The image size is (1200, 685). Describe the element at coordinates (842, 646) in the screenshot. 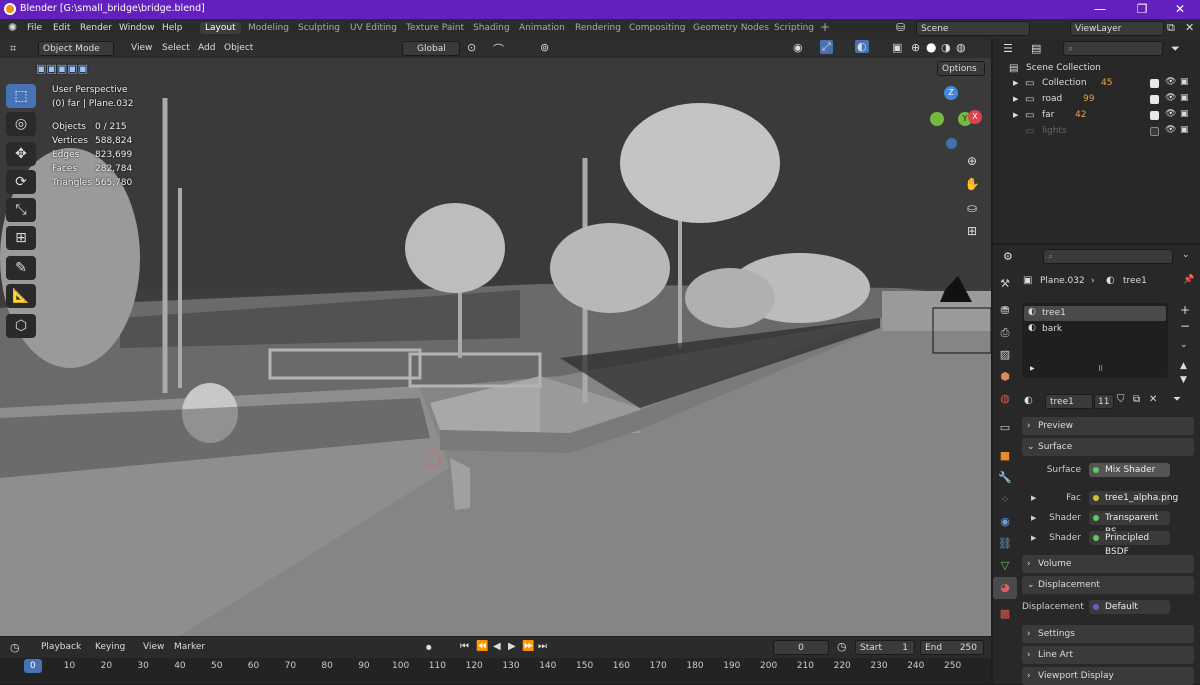

I see `clock-icon: ◷` at that location.